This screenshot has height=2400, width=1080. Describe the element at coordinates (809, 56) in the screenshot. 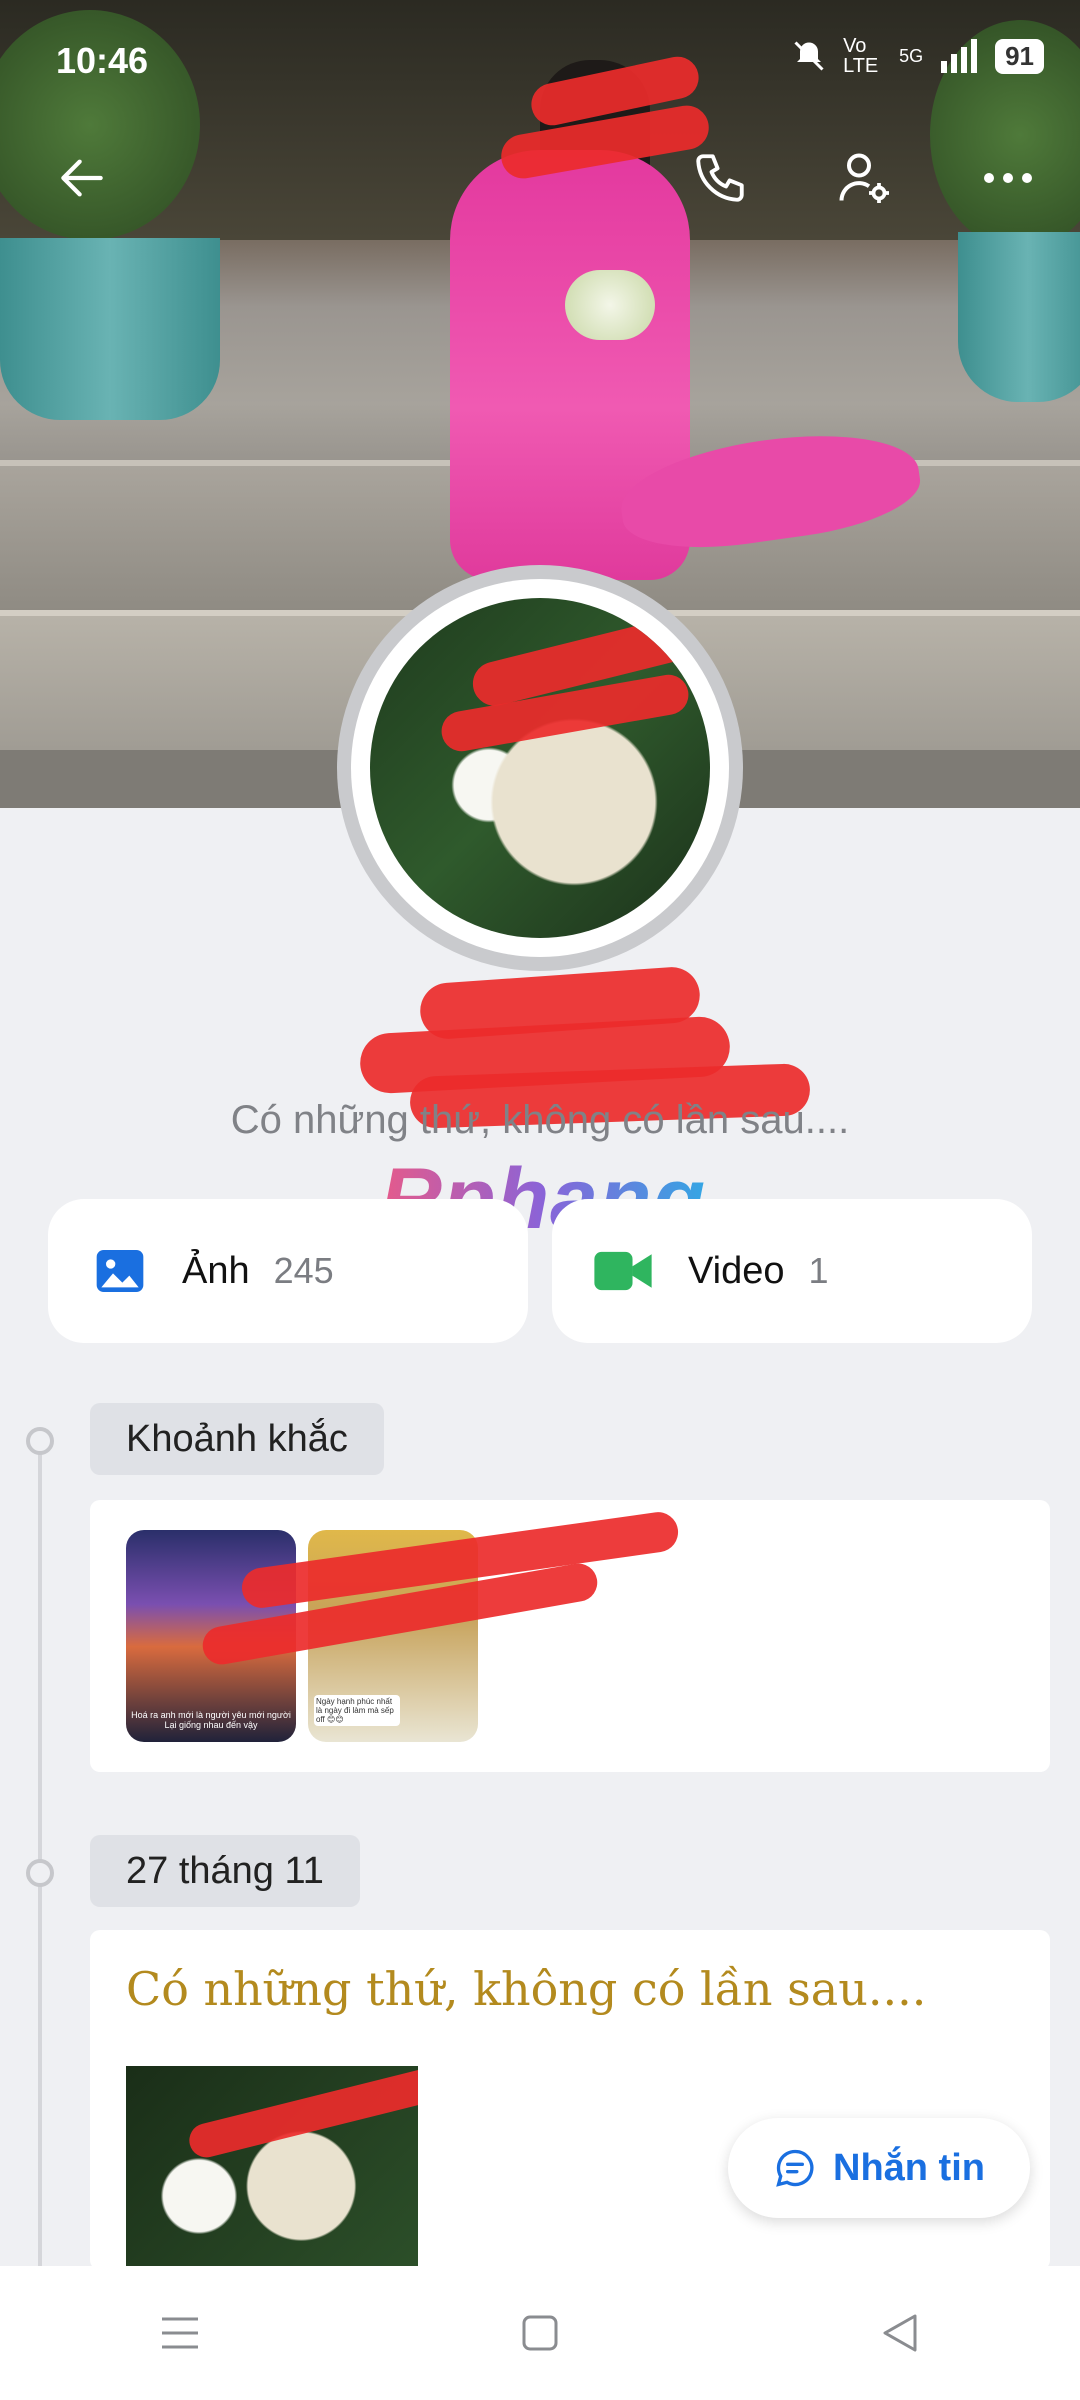

I see `mute-bell-icon` at that location.